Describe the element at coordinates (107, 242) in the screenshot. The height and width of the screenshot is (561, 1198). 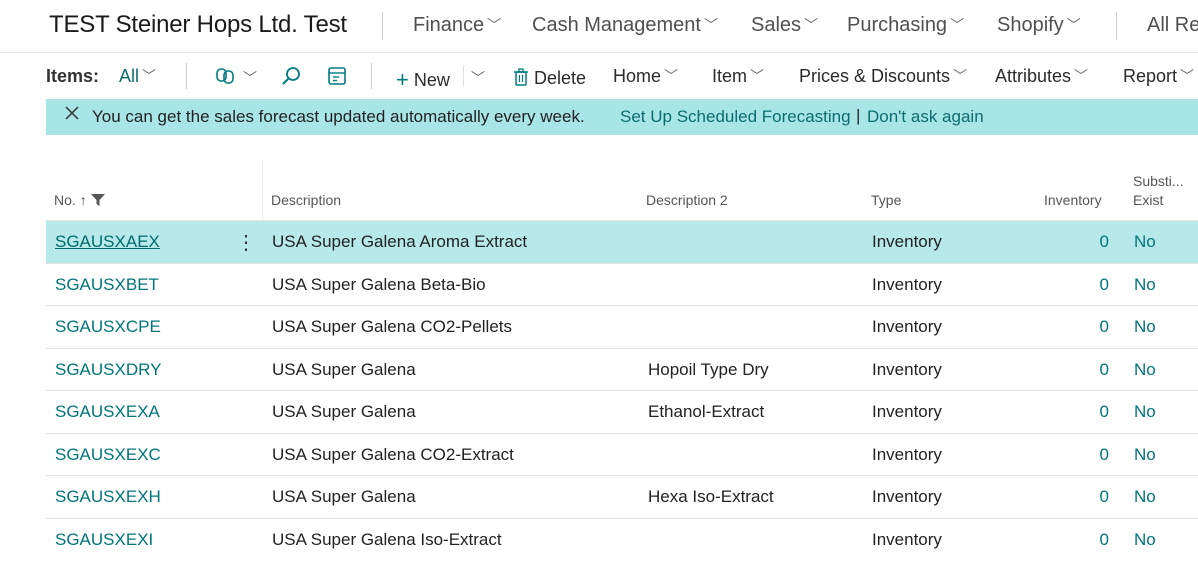
I see `item-no-link: SGAUSXAEX` at that location.